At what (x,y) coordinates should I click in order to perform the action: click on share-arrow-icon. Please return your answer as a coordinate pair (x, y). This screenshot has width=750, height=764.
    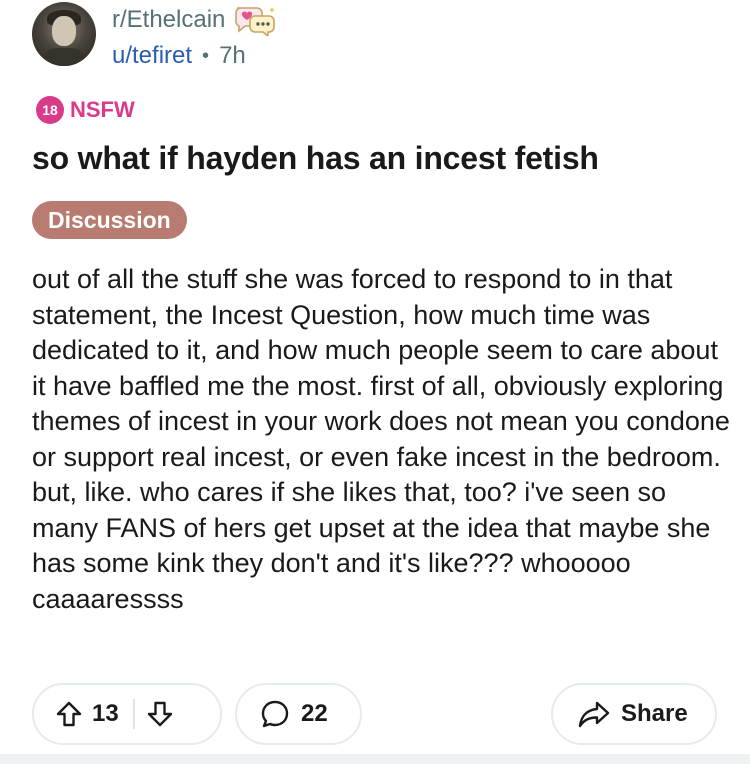
    Looking at the image, I should click on (594, 714).